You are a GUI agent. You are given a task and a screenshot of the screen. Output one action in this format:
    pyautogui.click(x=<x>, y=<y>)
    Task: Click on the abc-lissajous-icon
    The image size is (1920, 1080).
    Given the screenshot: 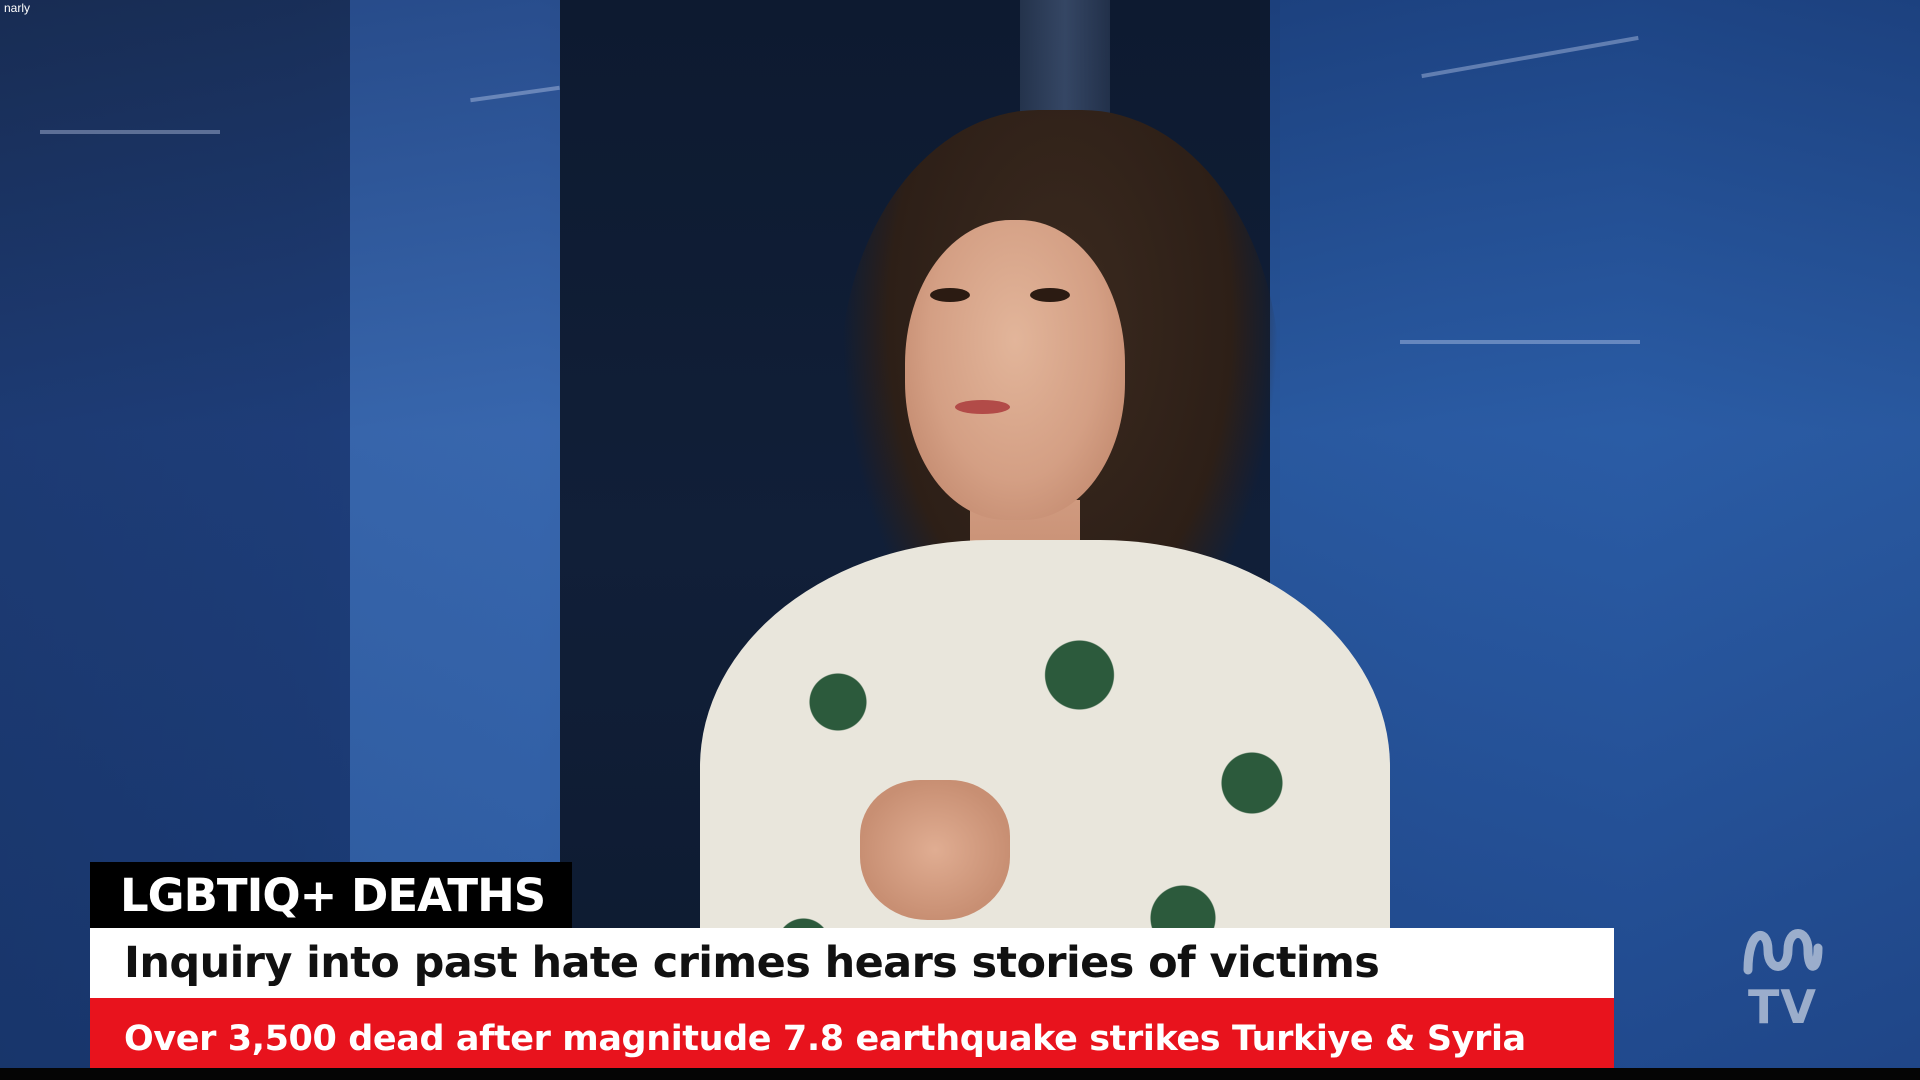 What is the action you would take?
    pyautogui.click(x=1783, y=952)
    